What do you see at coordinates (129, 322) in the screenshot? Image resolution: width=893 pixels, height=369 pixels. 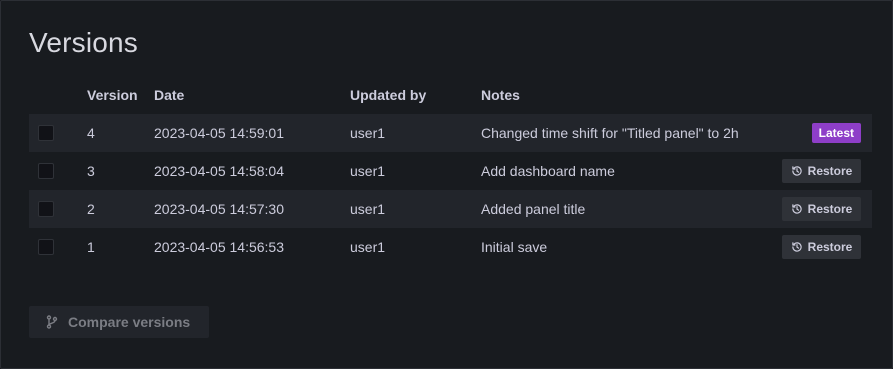 I see `compare-versions-label: Compare versions` at bounding box center [129, 322].